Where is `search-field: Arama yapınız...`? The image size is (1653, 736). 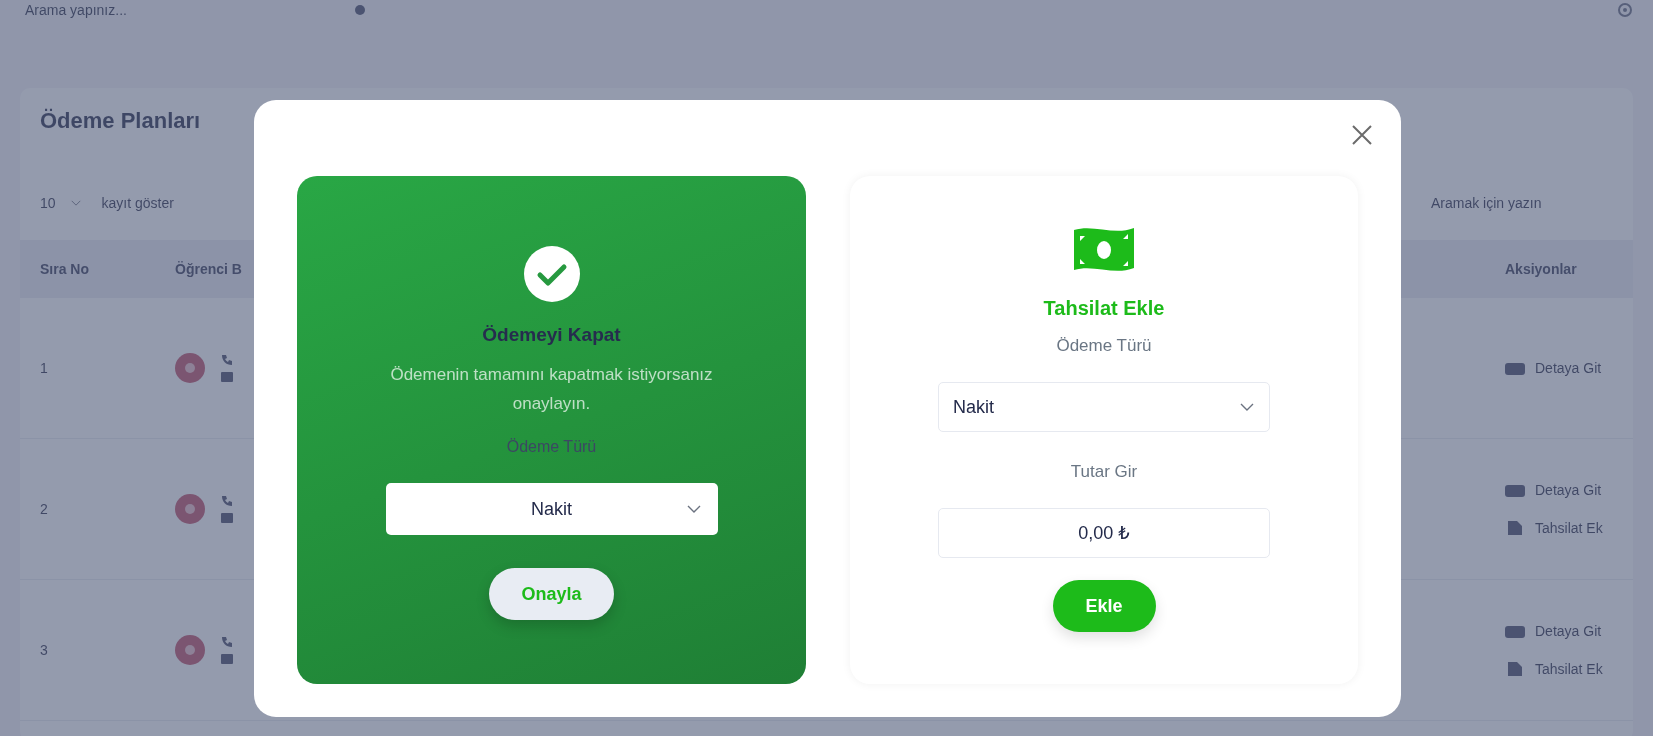 search-field: Arama yapınız... is located at coordinates (185, 10).